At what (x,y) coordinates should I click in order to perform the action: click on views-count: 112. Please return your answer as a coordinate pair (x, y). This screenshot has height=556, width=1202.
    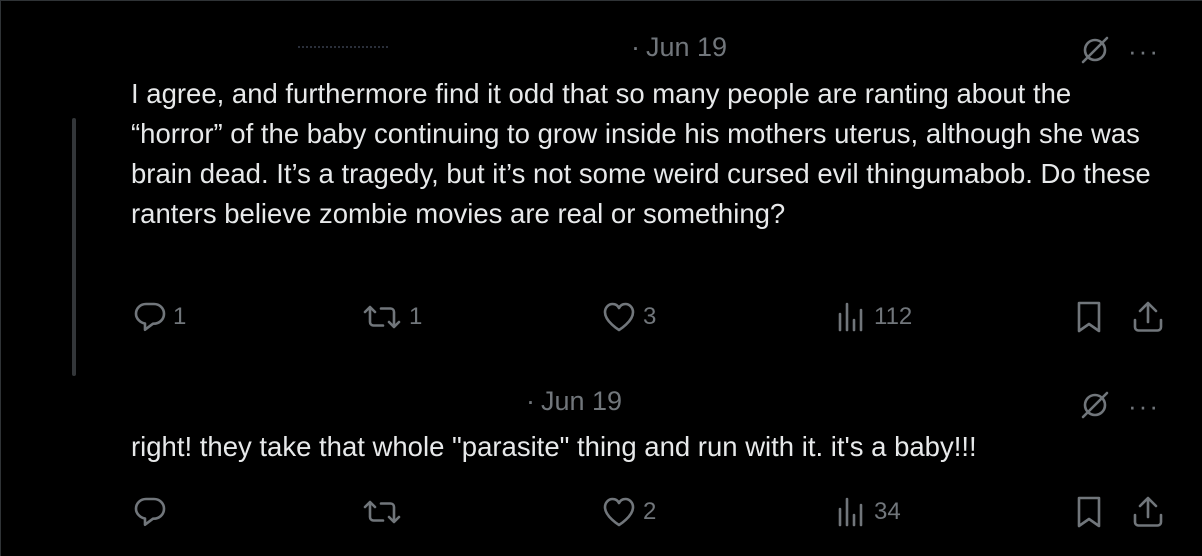
    Looking at the image, I should click on (893, 316).